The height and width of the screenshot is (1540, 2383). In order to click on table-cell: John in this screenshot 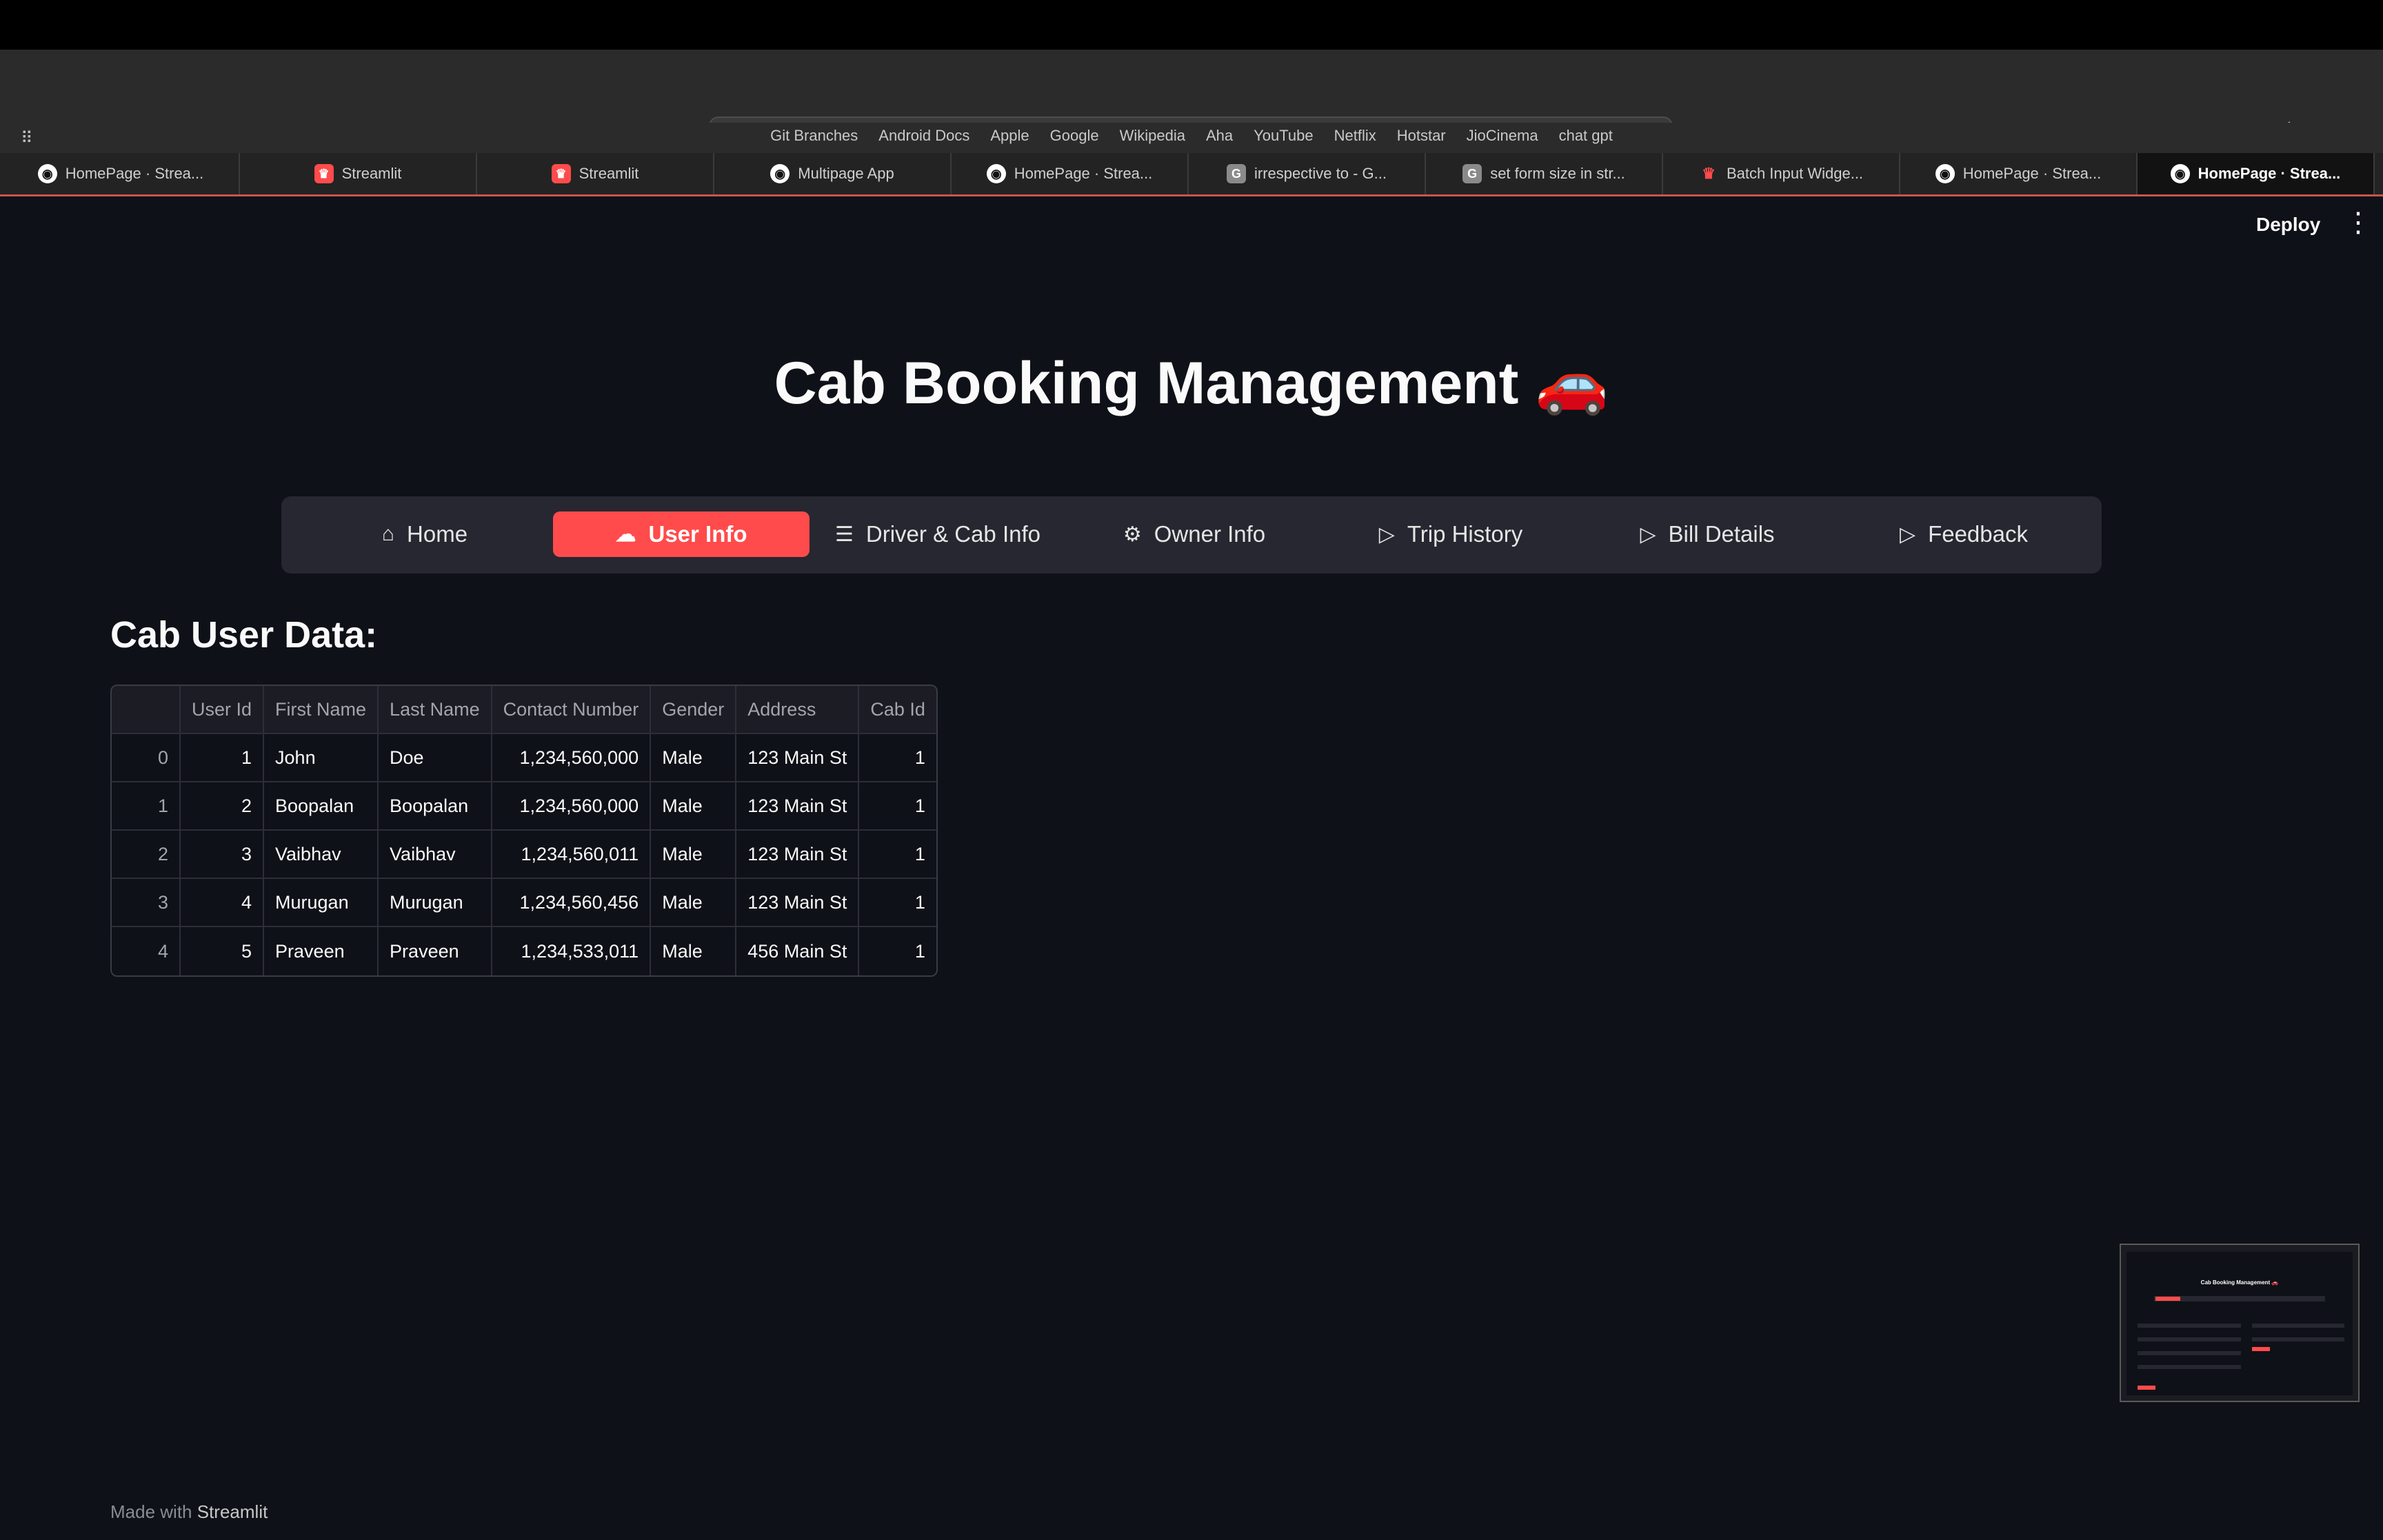, I will do `click(321, 758)`.